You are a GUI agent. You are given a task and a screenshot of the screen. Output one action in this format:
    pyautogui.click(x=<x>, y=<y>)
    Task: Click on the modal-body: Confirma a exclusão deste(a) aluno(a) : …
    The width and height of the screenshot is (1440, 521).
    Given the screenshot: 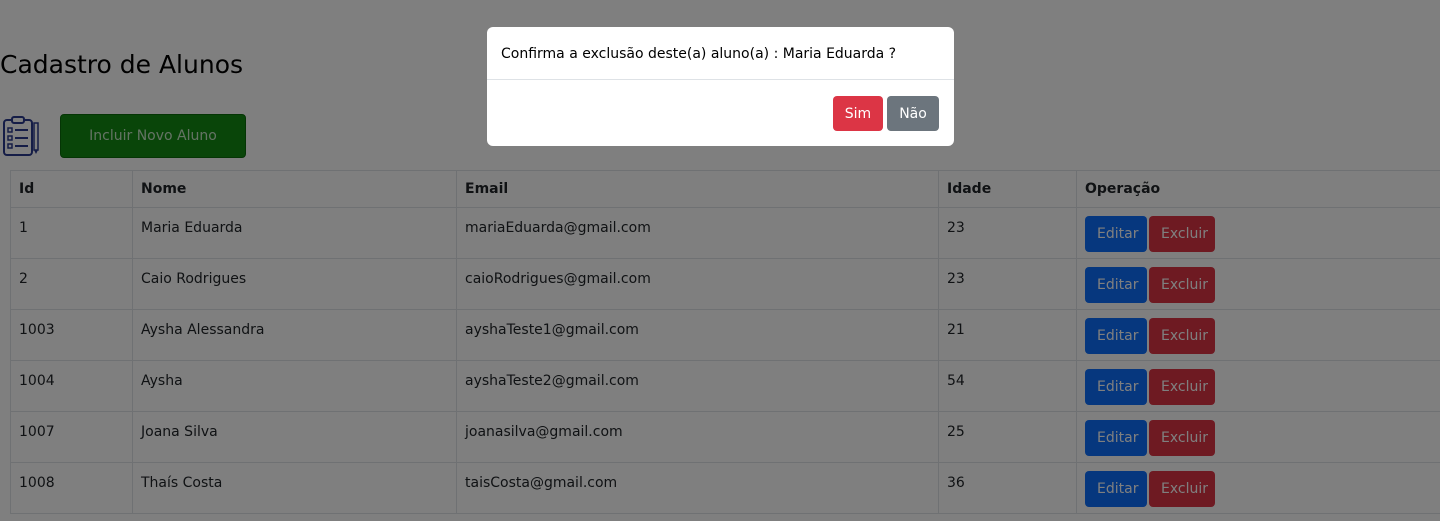 What is the action you would take?
    pyautogui.click(x=720, y=53)
    